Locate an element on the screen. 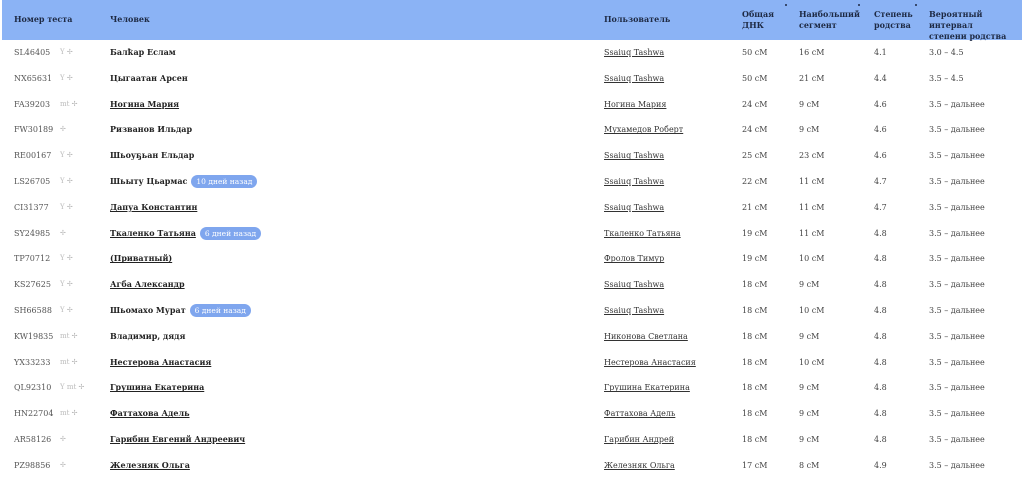 Image resolution: width=1024 pixels, height=486 pixels. person-name: (Приватный) is located at coordinates (141, 258).